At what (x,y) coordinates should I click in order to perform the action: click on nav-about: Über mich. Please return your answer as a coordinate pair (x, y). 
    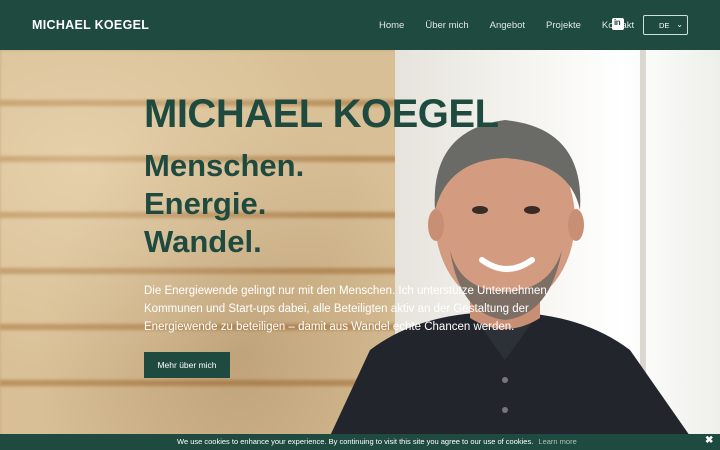
    Looking at the image, I should click on (446, 25).